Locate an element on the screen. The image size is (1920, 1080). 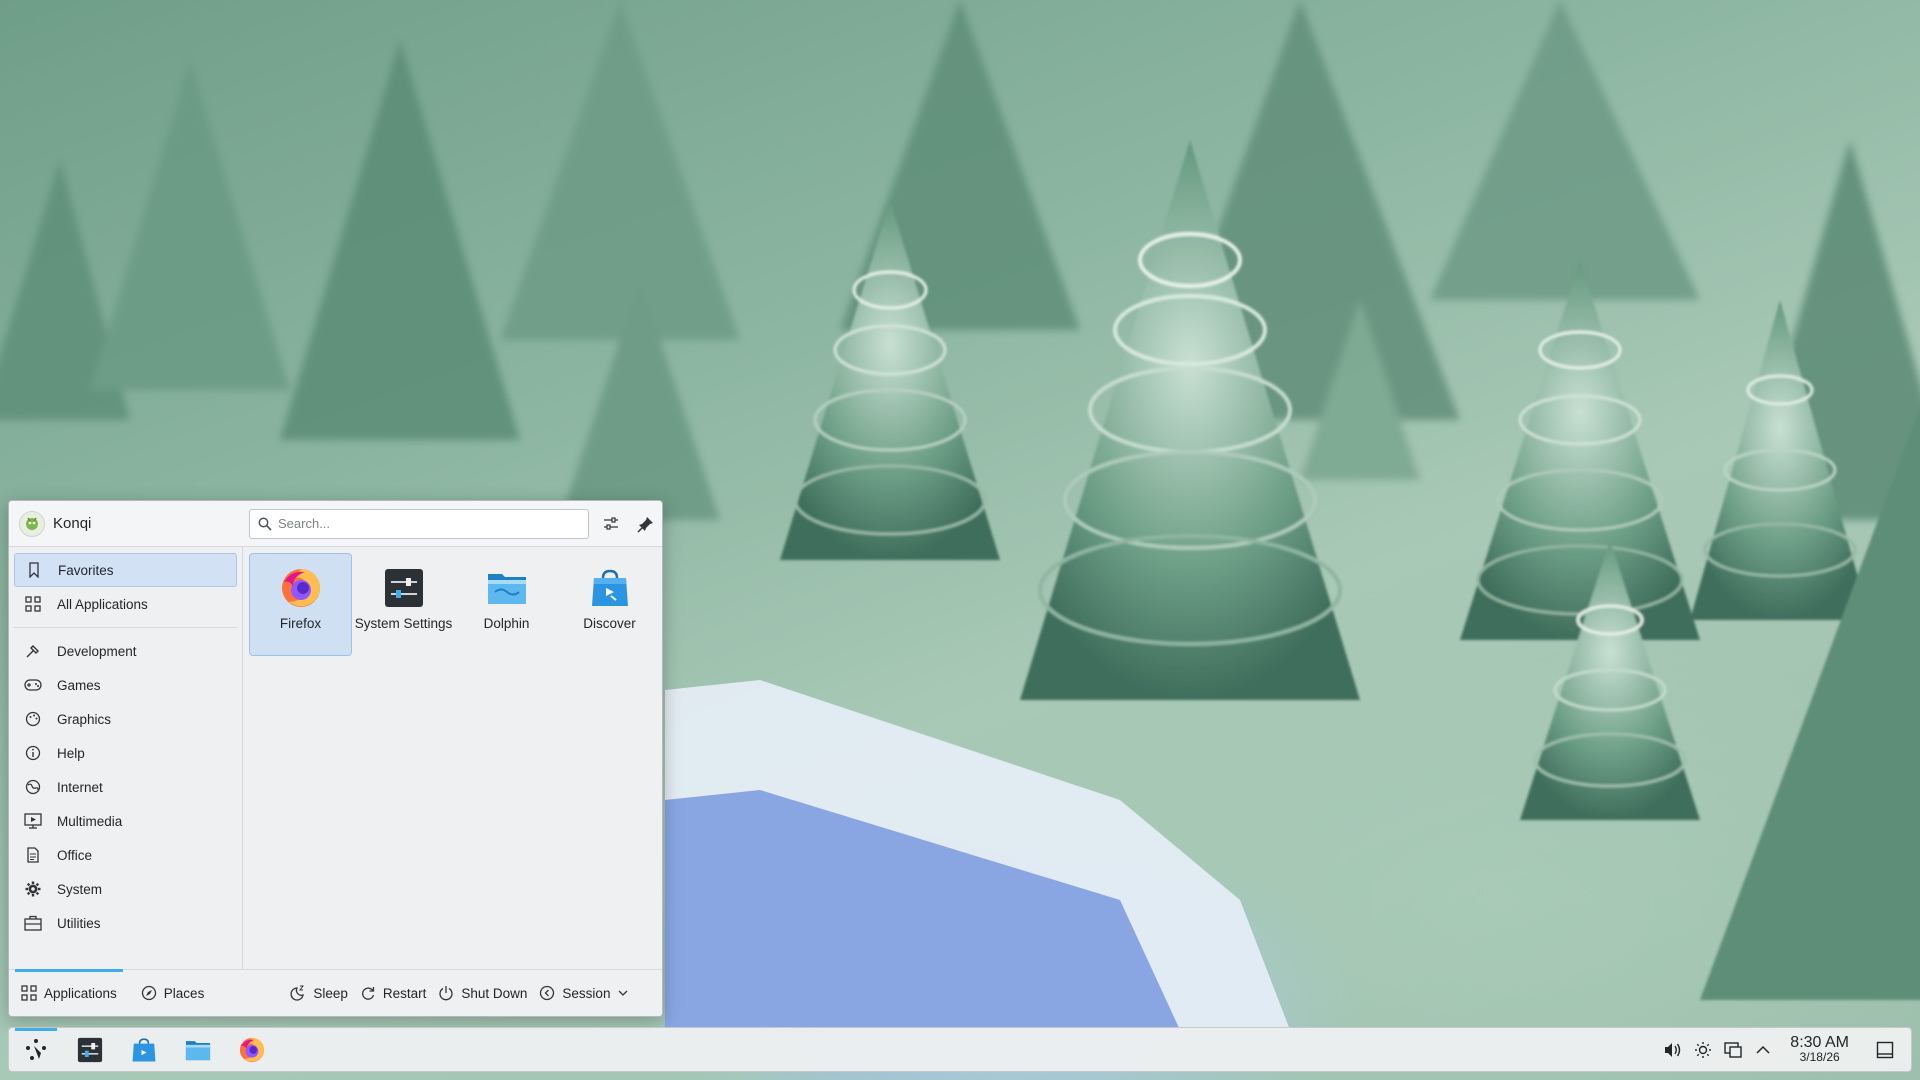
sidebar-item-label: Utilities is located at coordinates (79, 923).